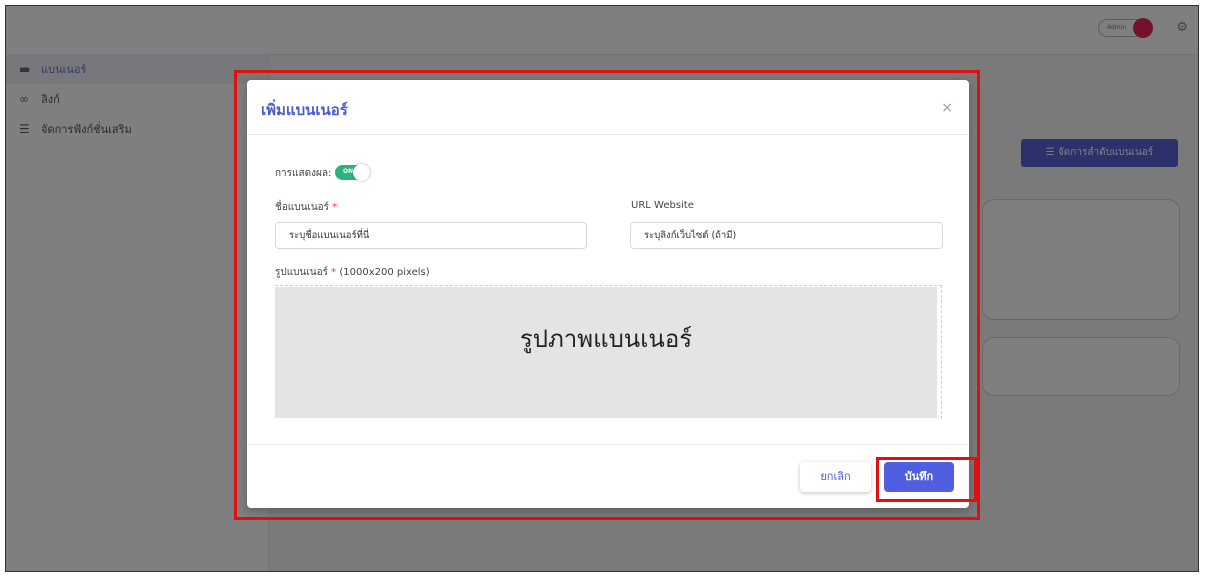 This screenshot has width=1209, height=577. Describe the element at coordinates (383, 272) in the screenshot. I see `image-size-hint: (1000x200 pixels)` at that location.